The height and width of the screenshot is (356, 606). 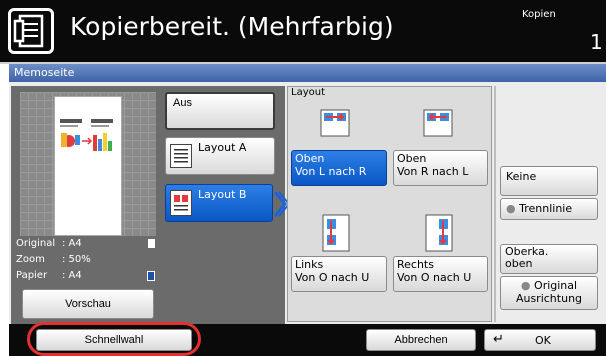 I want to click on mode-off-button: Aus, so click(x=220, y=111).